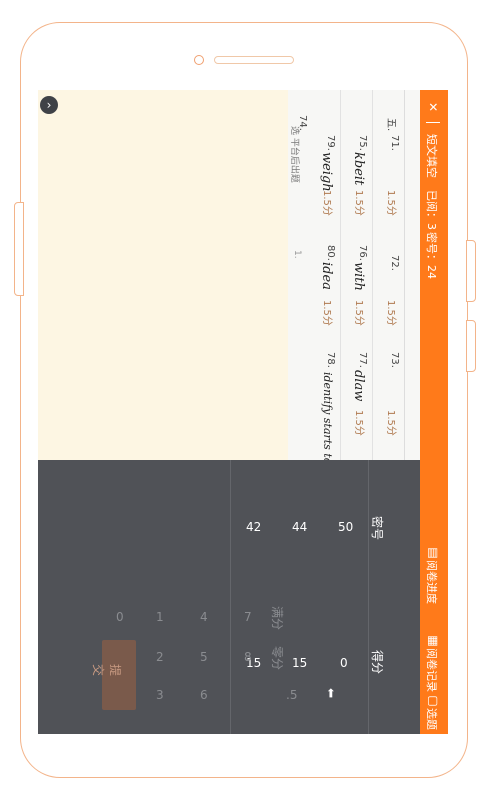 The height and width of the screenshot is (800, 480). I want to click on backspace-key: ⬅, so click(331, 693).